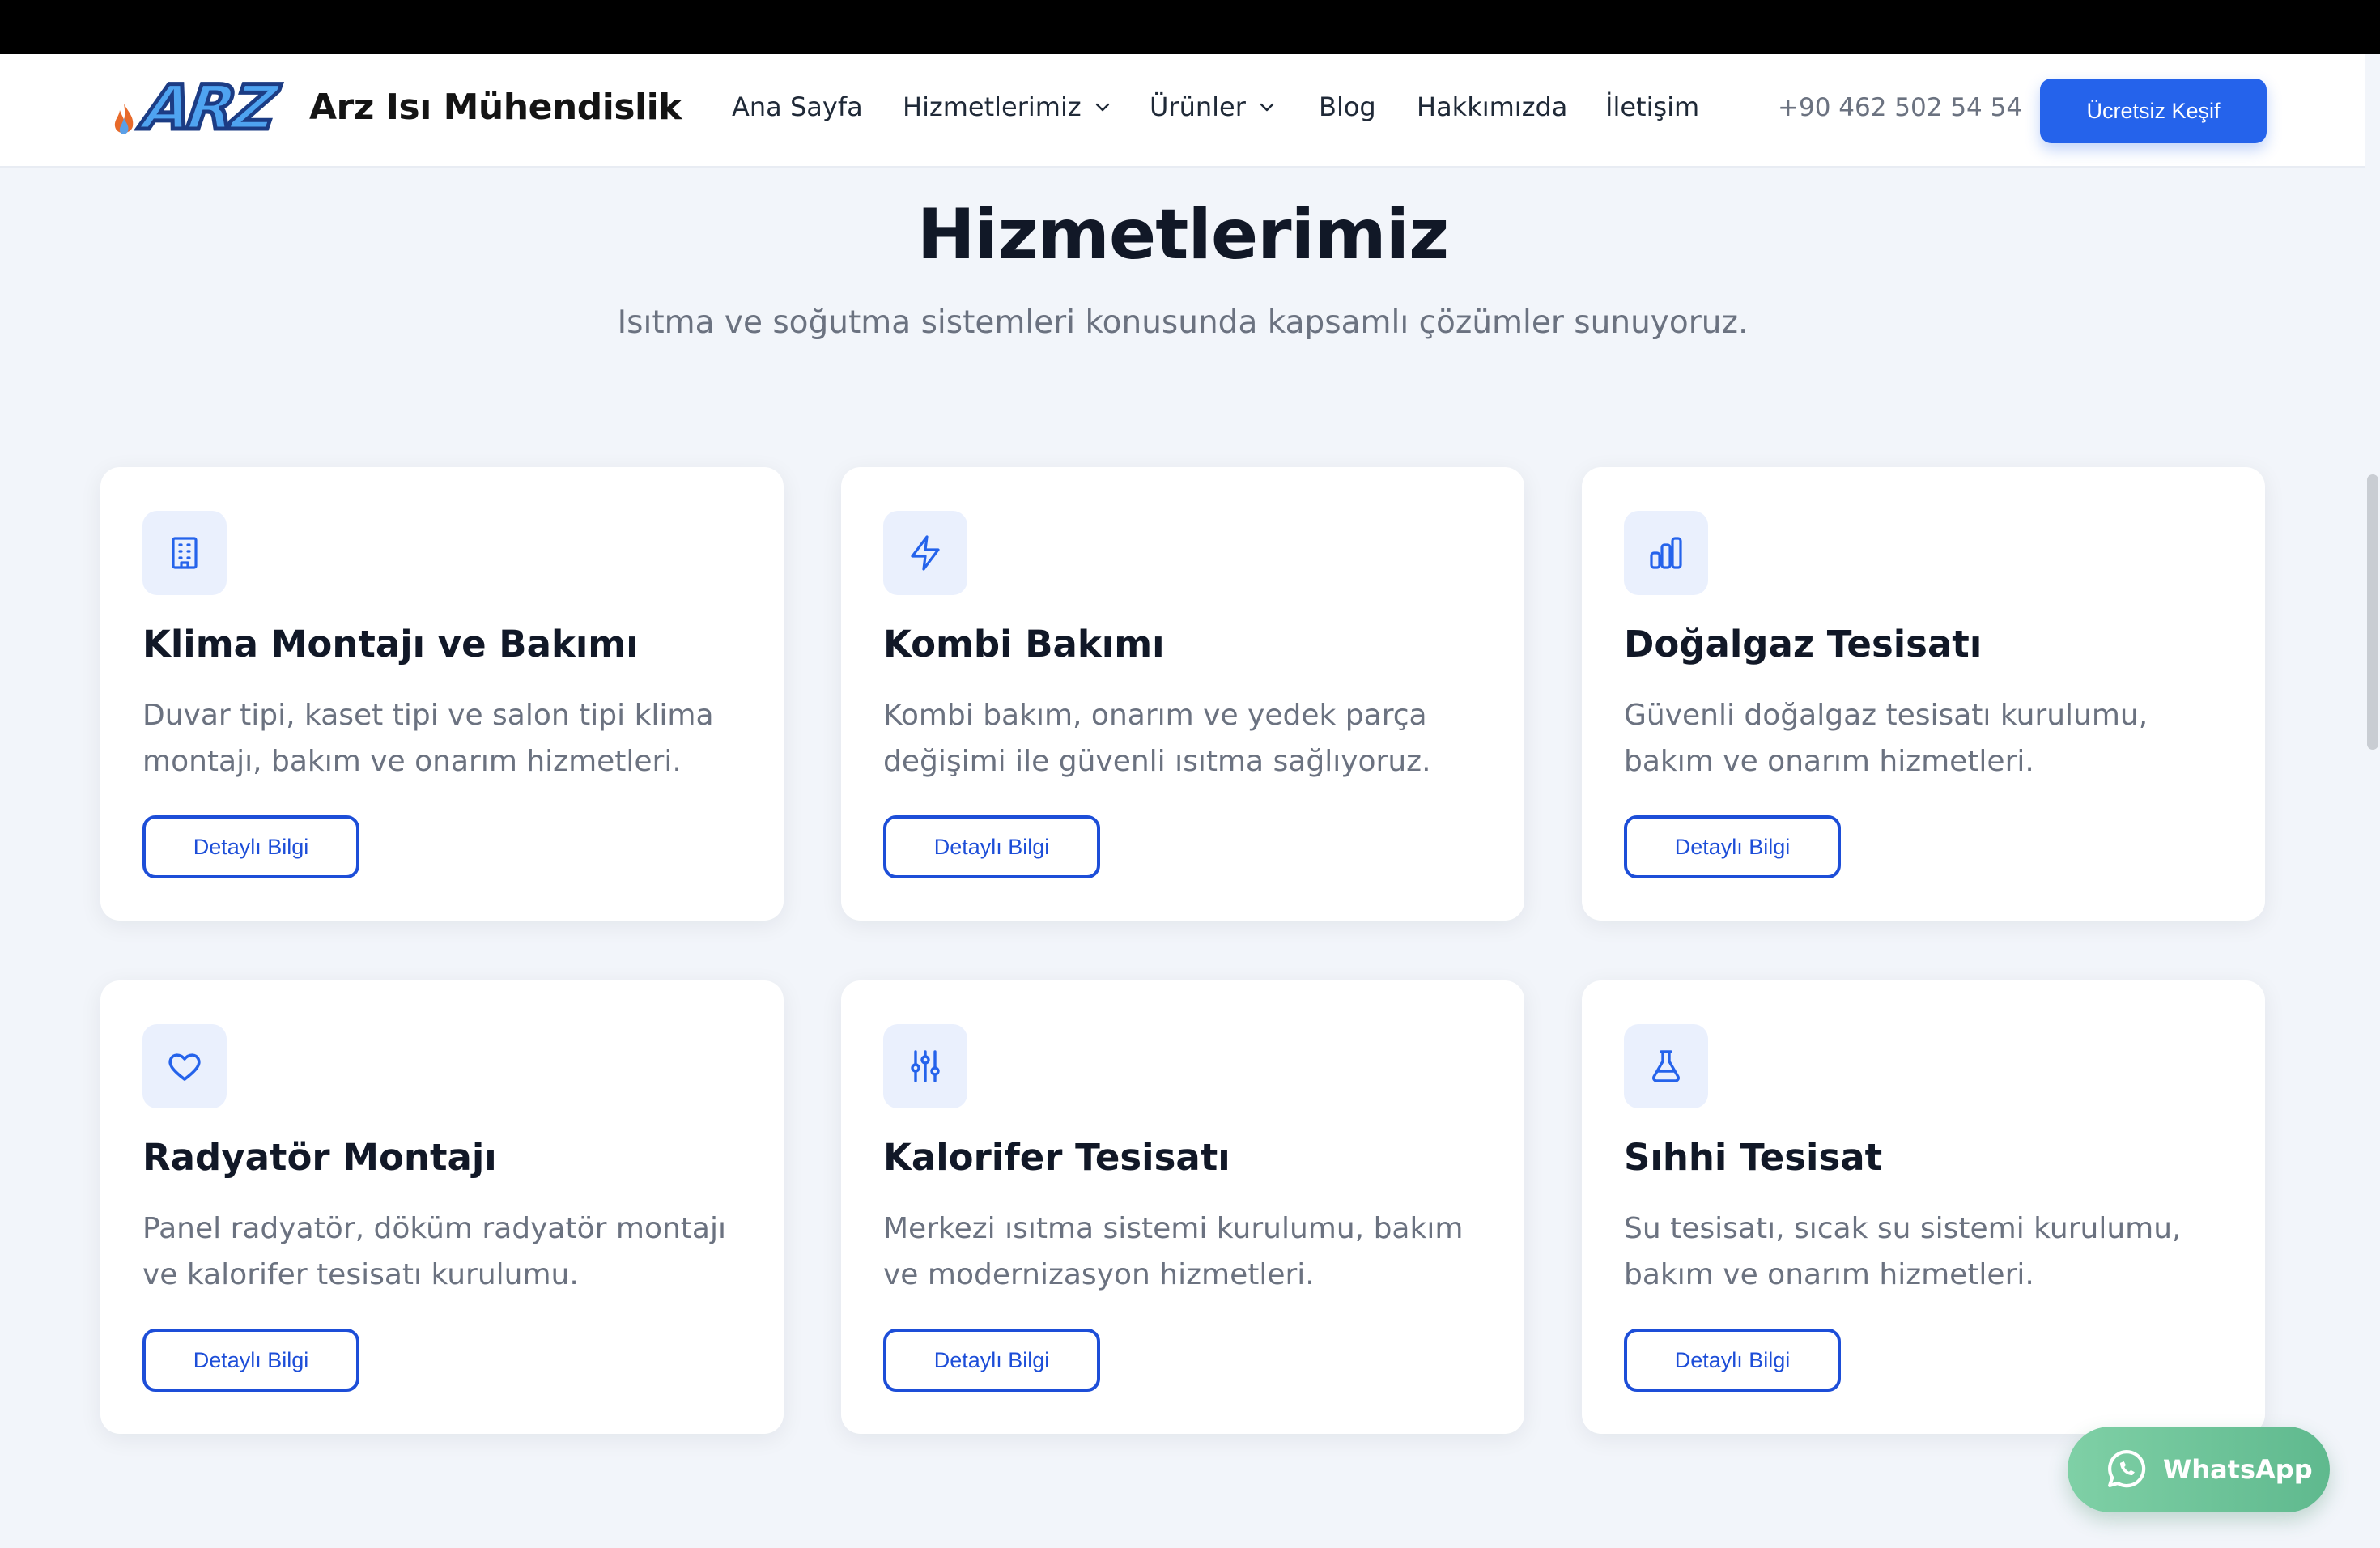  Describe the element at coordinates (1198, 107) in the screenshot. I see `nav-item-label: Ürünler` at that location.